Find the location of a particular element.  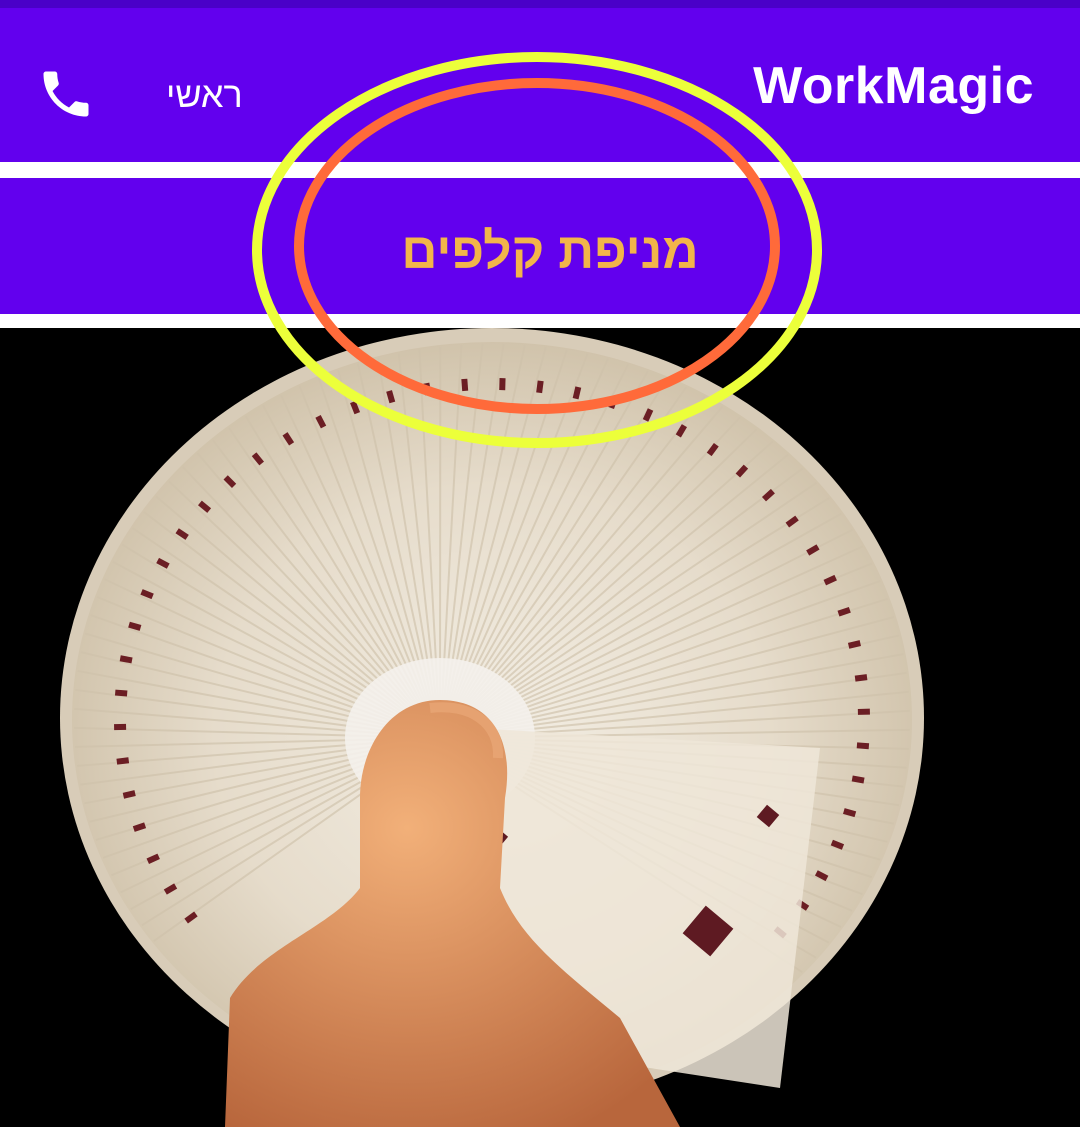

app-bar: ראשי WorkMagic is located at coordinates (540, 85).